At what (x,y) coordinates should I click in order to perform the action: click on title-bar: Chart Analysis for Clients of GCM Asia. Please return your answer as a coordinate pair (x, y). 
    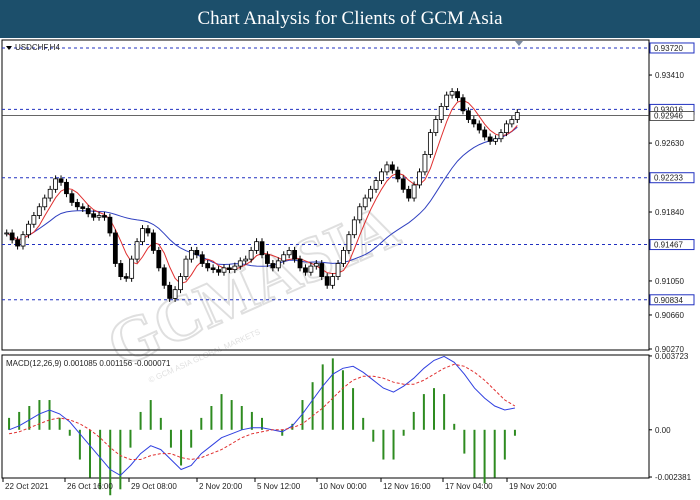
    Looking at the image, I should click on (350, 19).